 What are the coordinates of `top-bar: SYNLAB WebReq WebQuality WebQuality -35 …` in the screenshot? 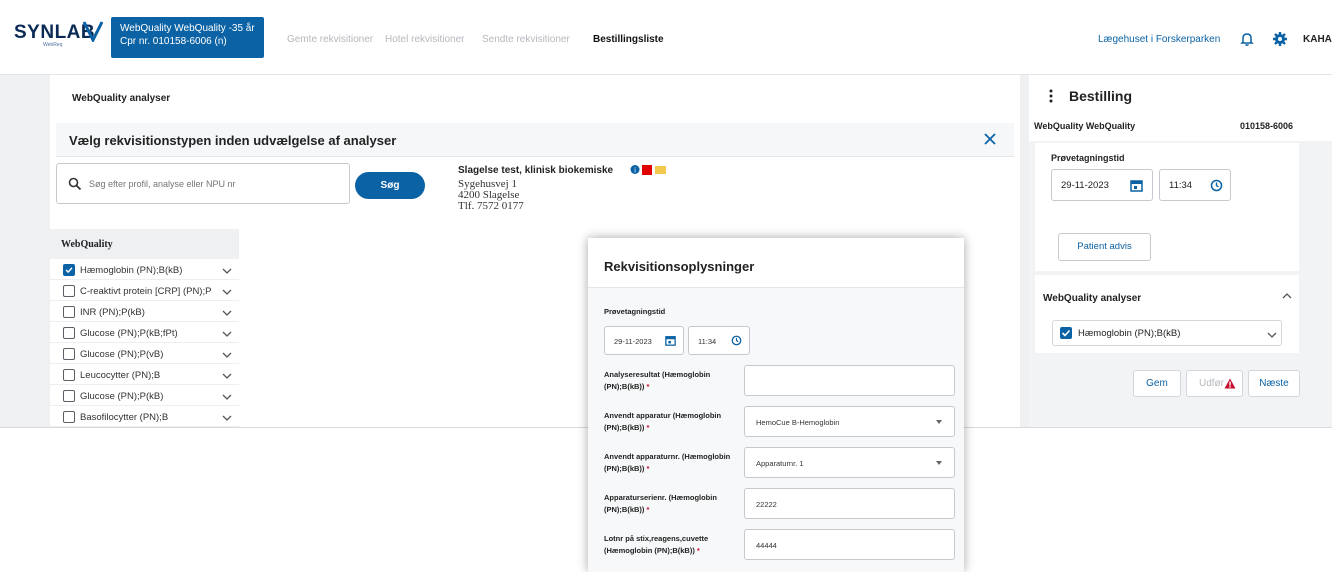 It's located at (666, 37).